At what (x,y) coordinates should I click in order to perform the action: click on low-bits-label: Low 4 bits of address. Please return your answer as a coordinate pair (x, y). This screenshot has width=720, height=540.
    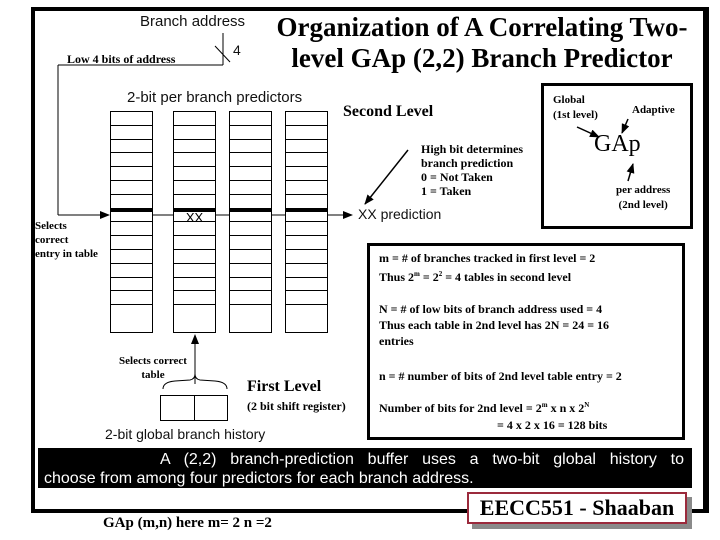
    Looking at the image, I should click on (121, 59).